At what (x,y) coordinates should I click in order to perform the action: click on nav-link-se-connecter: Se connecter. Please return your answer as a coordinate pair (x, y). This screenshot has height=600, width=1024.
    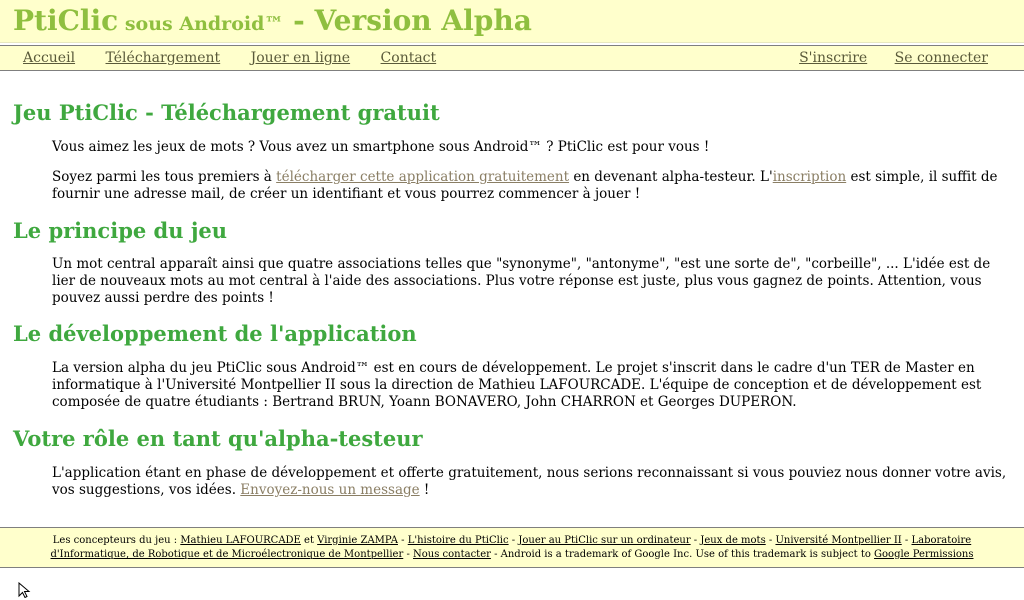
    Looking at the image, I should click on (941, 58).